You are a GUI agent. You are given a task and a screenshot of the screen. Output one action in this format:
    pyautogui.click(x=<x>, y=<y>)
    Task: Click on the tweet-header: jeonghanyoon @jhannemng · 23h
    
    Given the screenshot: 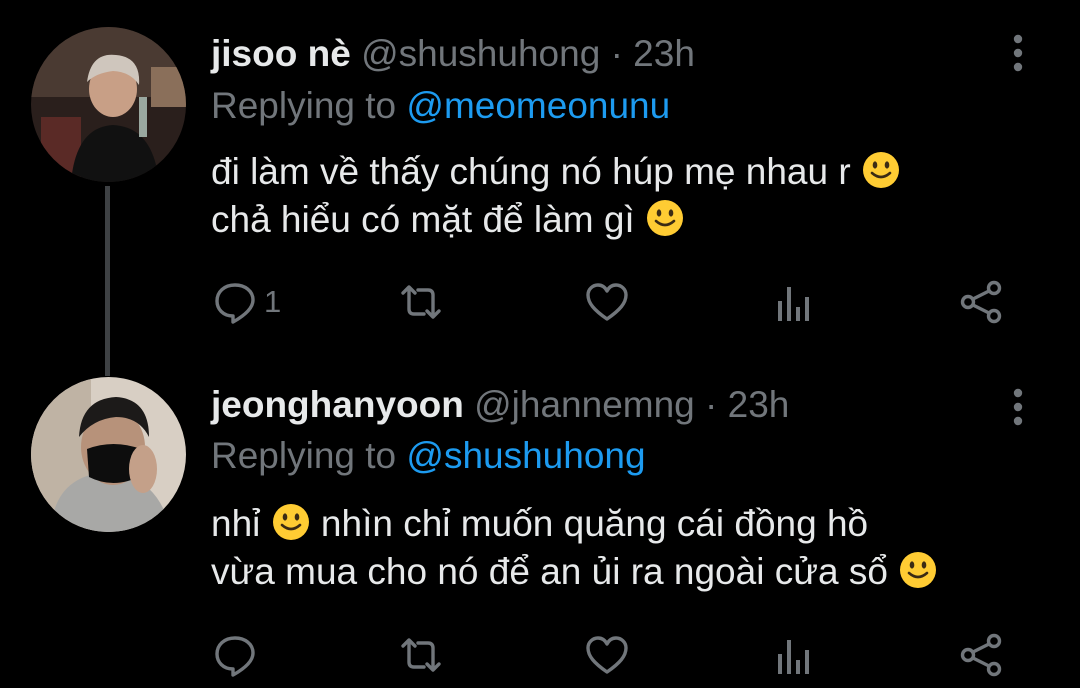 What is the action you would take?
    pyautogui.click(x=500, y=405)
    